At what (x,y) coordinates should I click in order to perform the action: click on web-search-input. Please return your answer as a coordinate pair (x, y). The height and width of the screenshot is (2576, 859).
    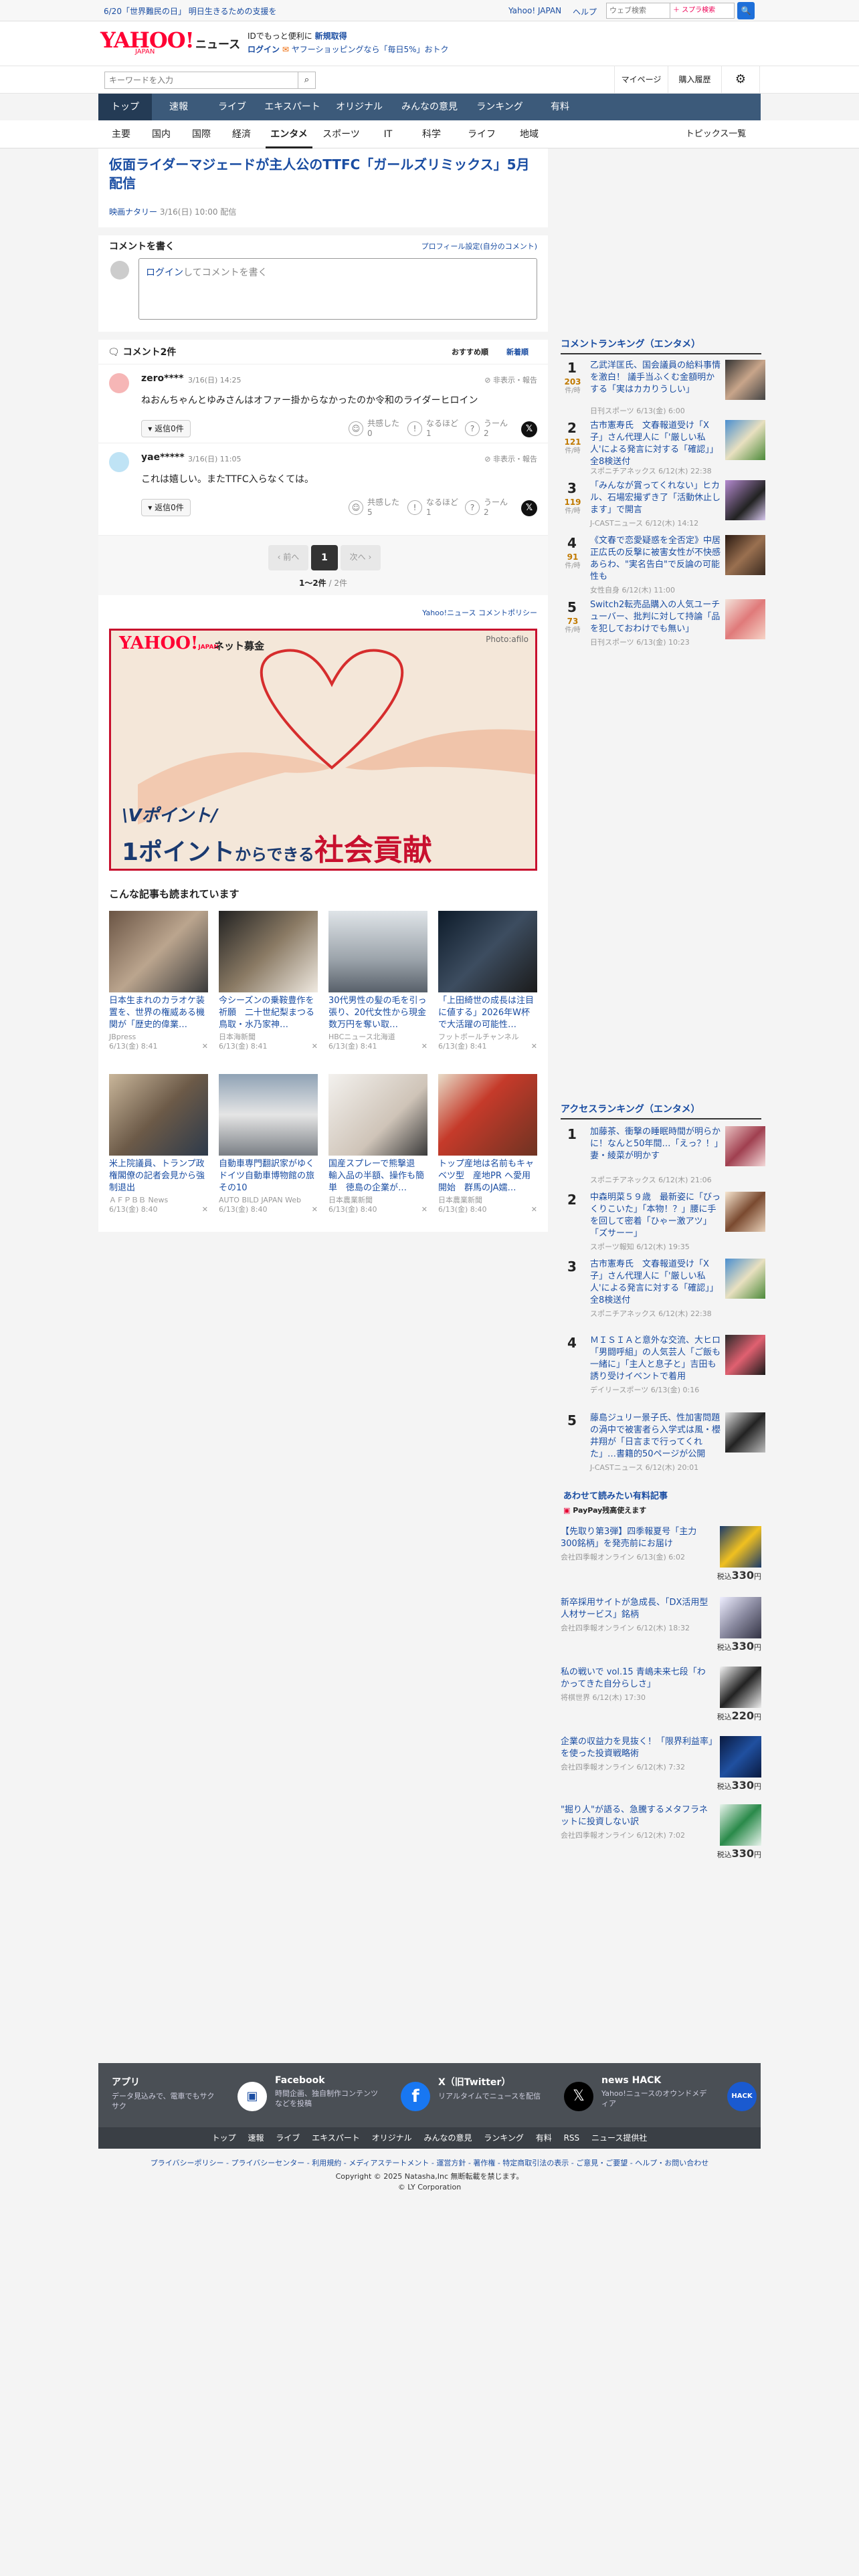
    Looking at the image, I should click on (638, 11).